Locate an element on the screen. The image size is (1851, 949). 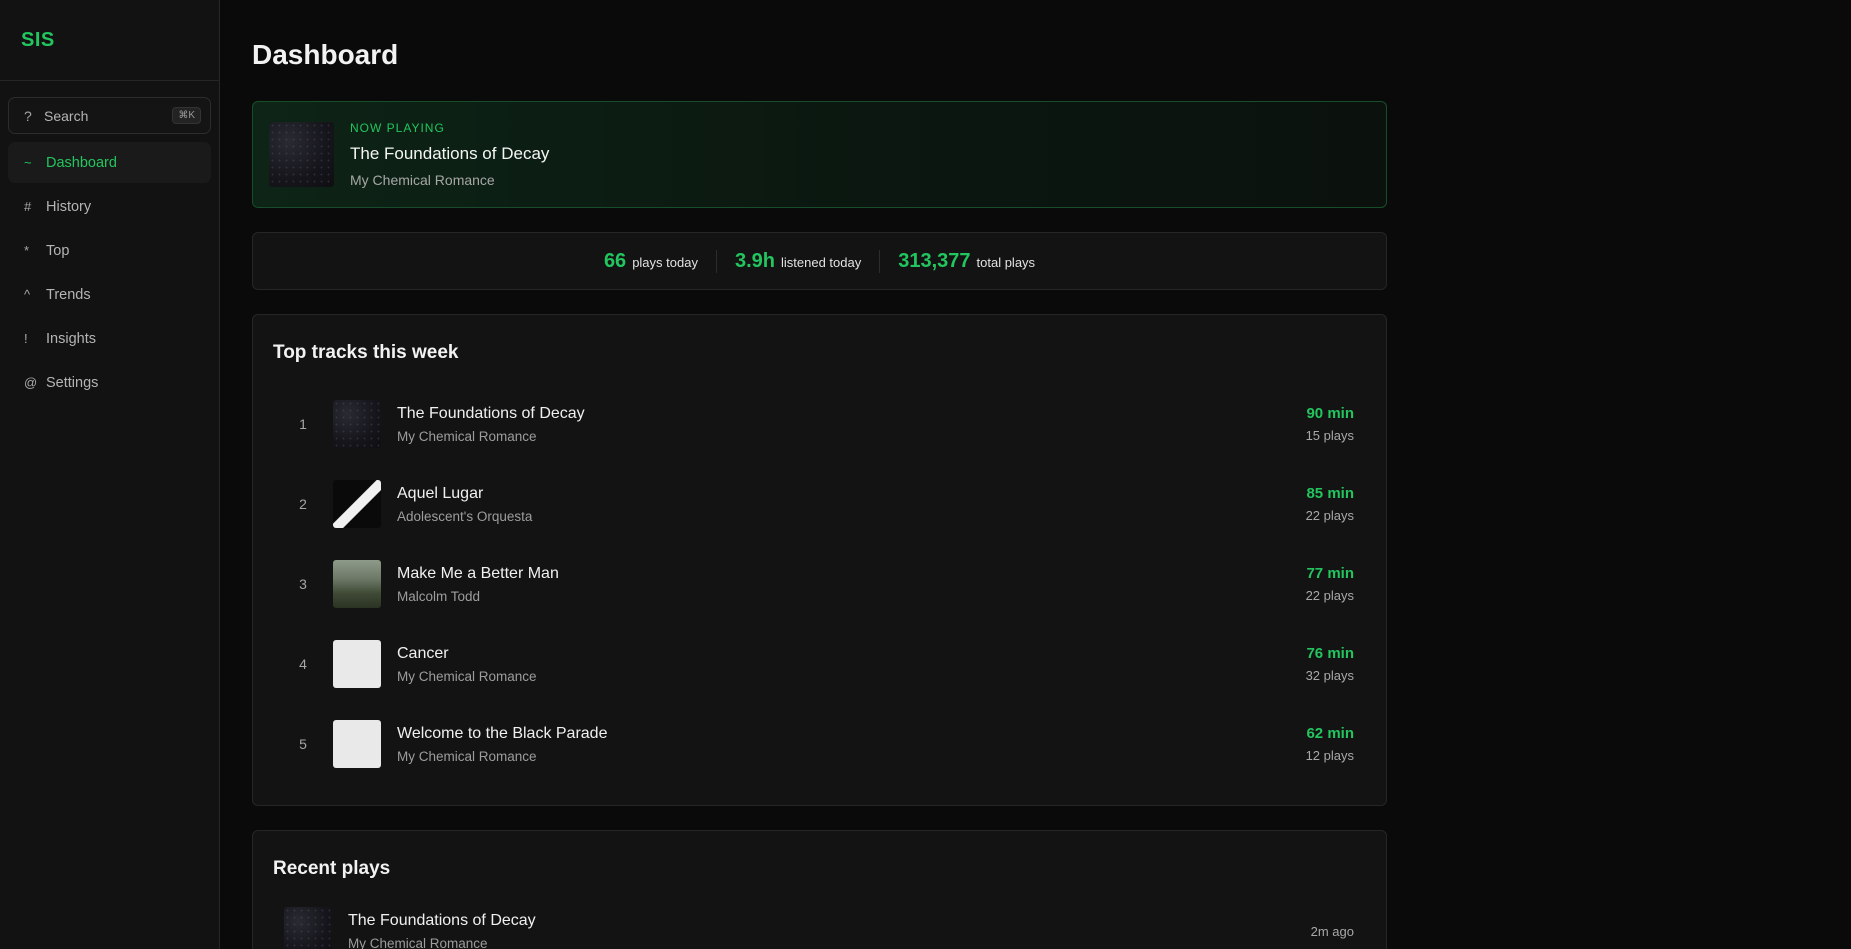
section-title: Recent plays is located at coordinates (332, 868).